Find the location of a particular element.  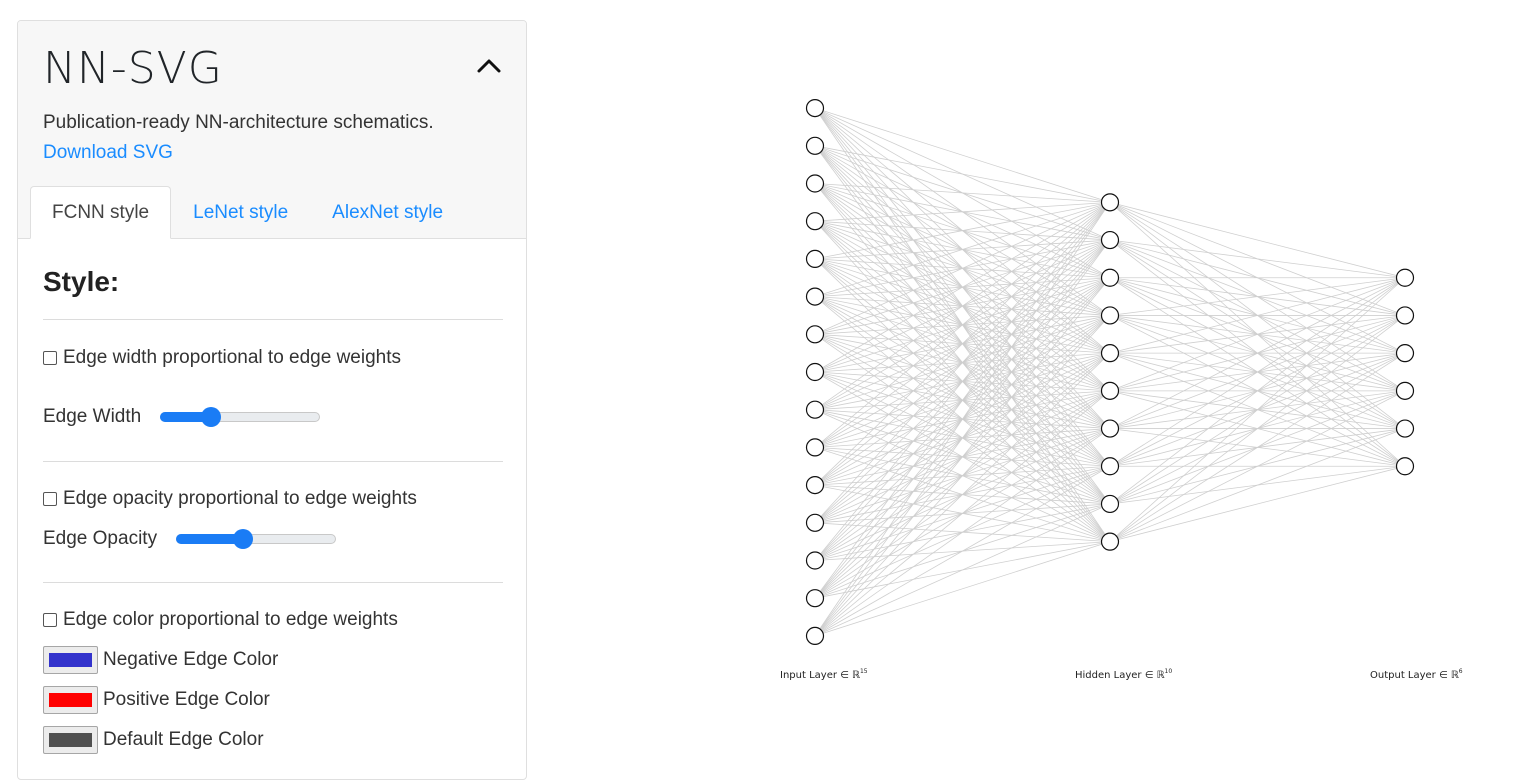

tab-alexnet-style: AlexNet style is located at coordinates (387, 212).